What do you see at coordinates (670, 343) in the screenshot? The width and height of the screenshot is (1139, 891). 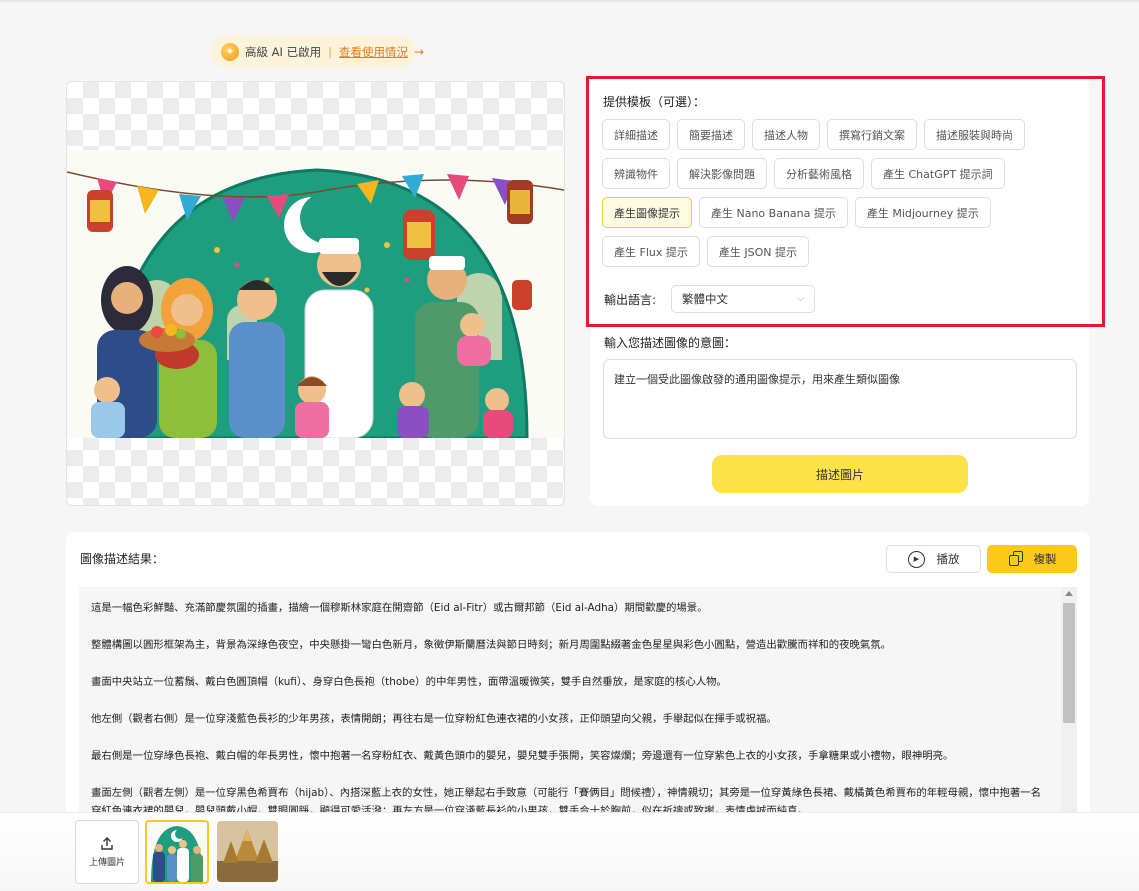 I see `intent-label: 輸入您描述圖像的意圖：` at bounding box center [670, 343].